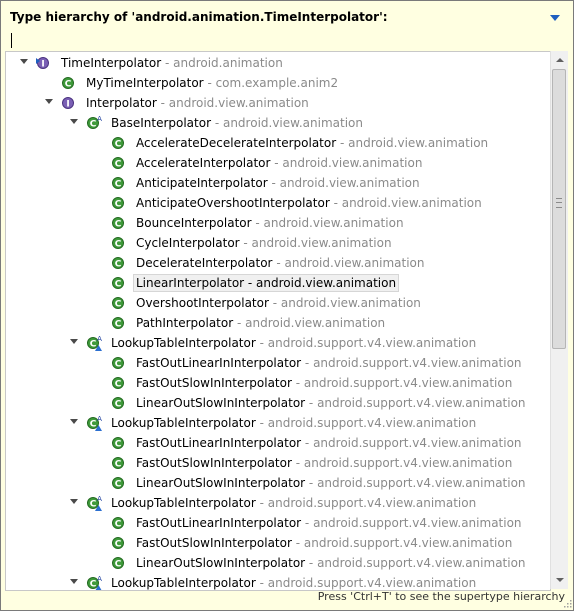 The height and width of the screenshot is (611, 574). I want to click on scroll-down-arrow-icon, so click(559, 580).